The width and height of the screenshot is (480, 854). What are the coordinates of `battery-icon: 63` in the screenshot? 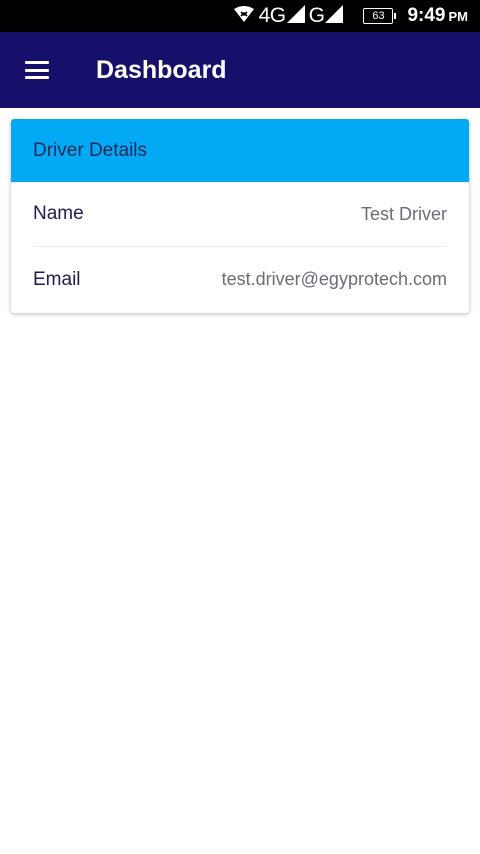 It's located at (380, 16).